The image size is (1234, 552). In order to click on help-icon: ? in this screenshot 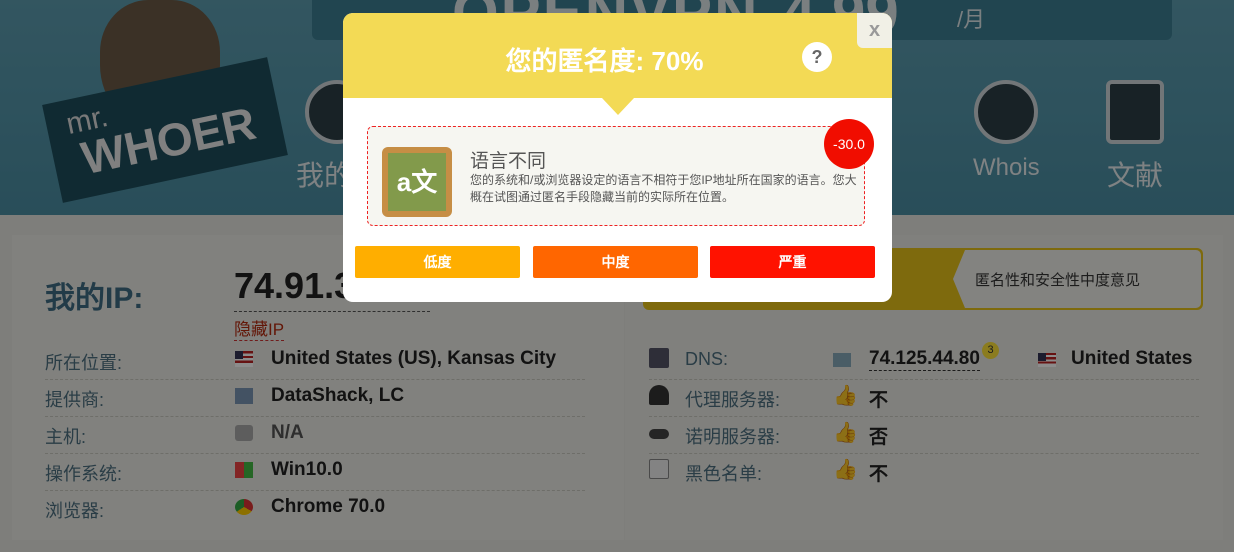, I will do `click(817, 57)`.